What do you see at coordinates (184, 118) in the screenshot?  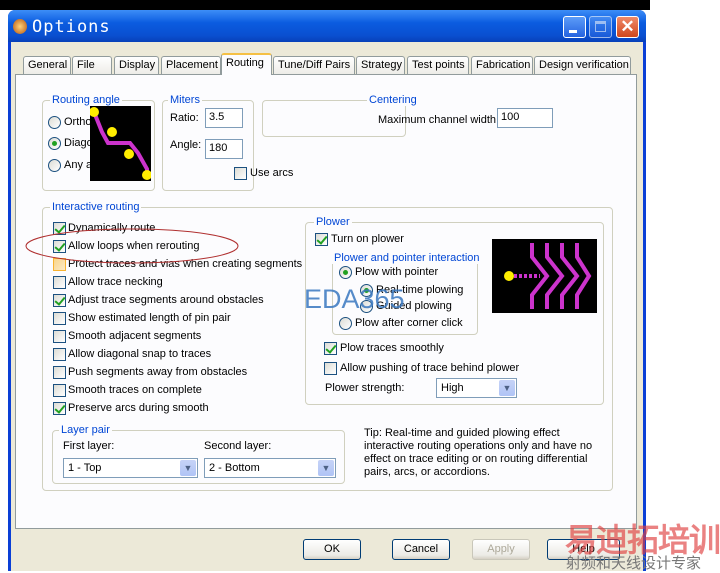 I see `ratio-label: Ratio:` at bounding box center [184, 118].